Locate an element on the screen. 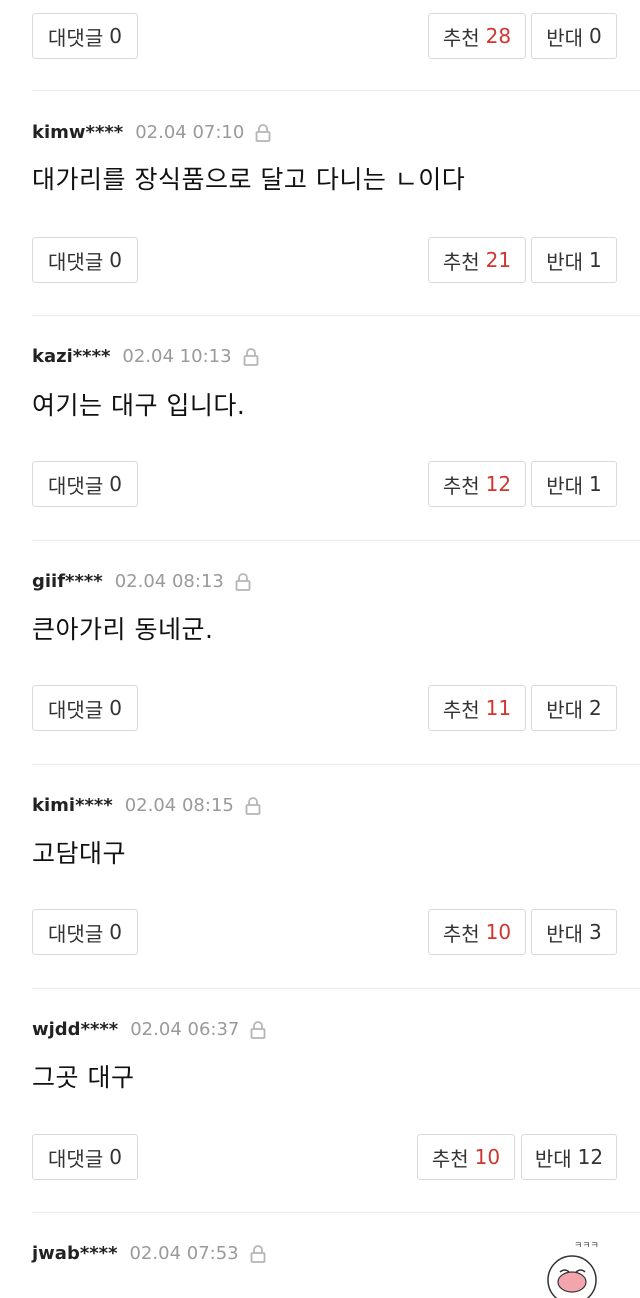 The height and width of the screenshot is (1298, 640). comment-header: kimi**** 02.04 08:15 is located at coordinates (147, 805).